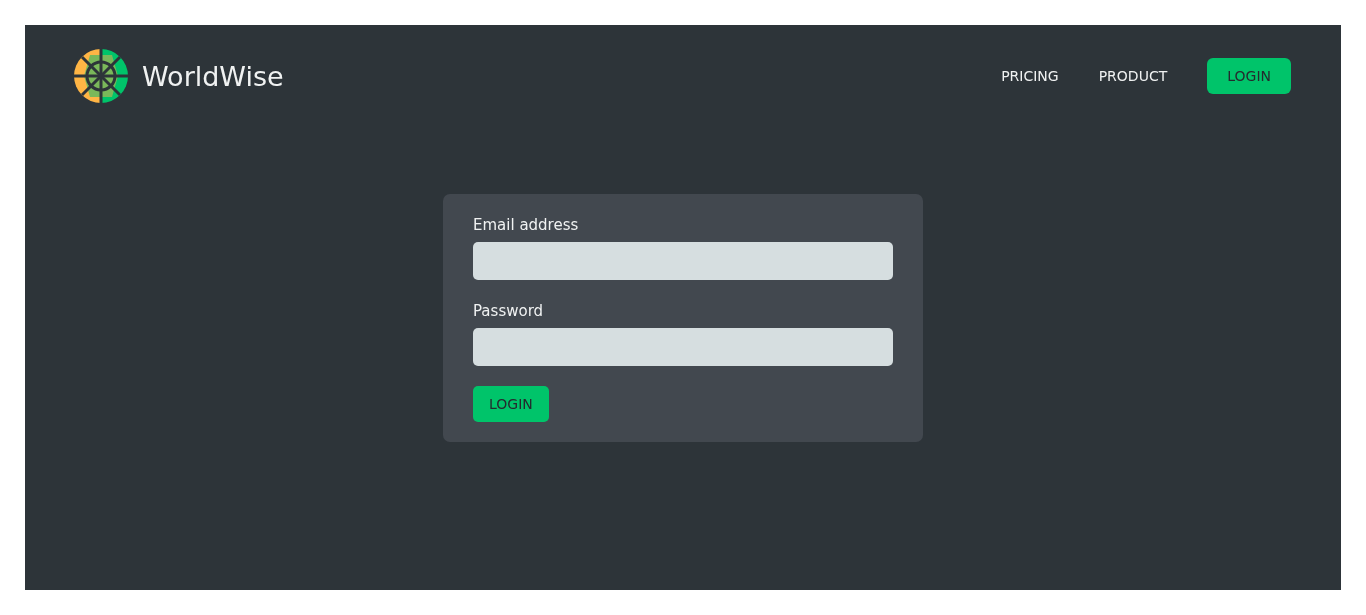  I want to click on brand-name: WorldWise, so click(213, 76).